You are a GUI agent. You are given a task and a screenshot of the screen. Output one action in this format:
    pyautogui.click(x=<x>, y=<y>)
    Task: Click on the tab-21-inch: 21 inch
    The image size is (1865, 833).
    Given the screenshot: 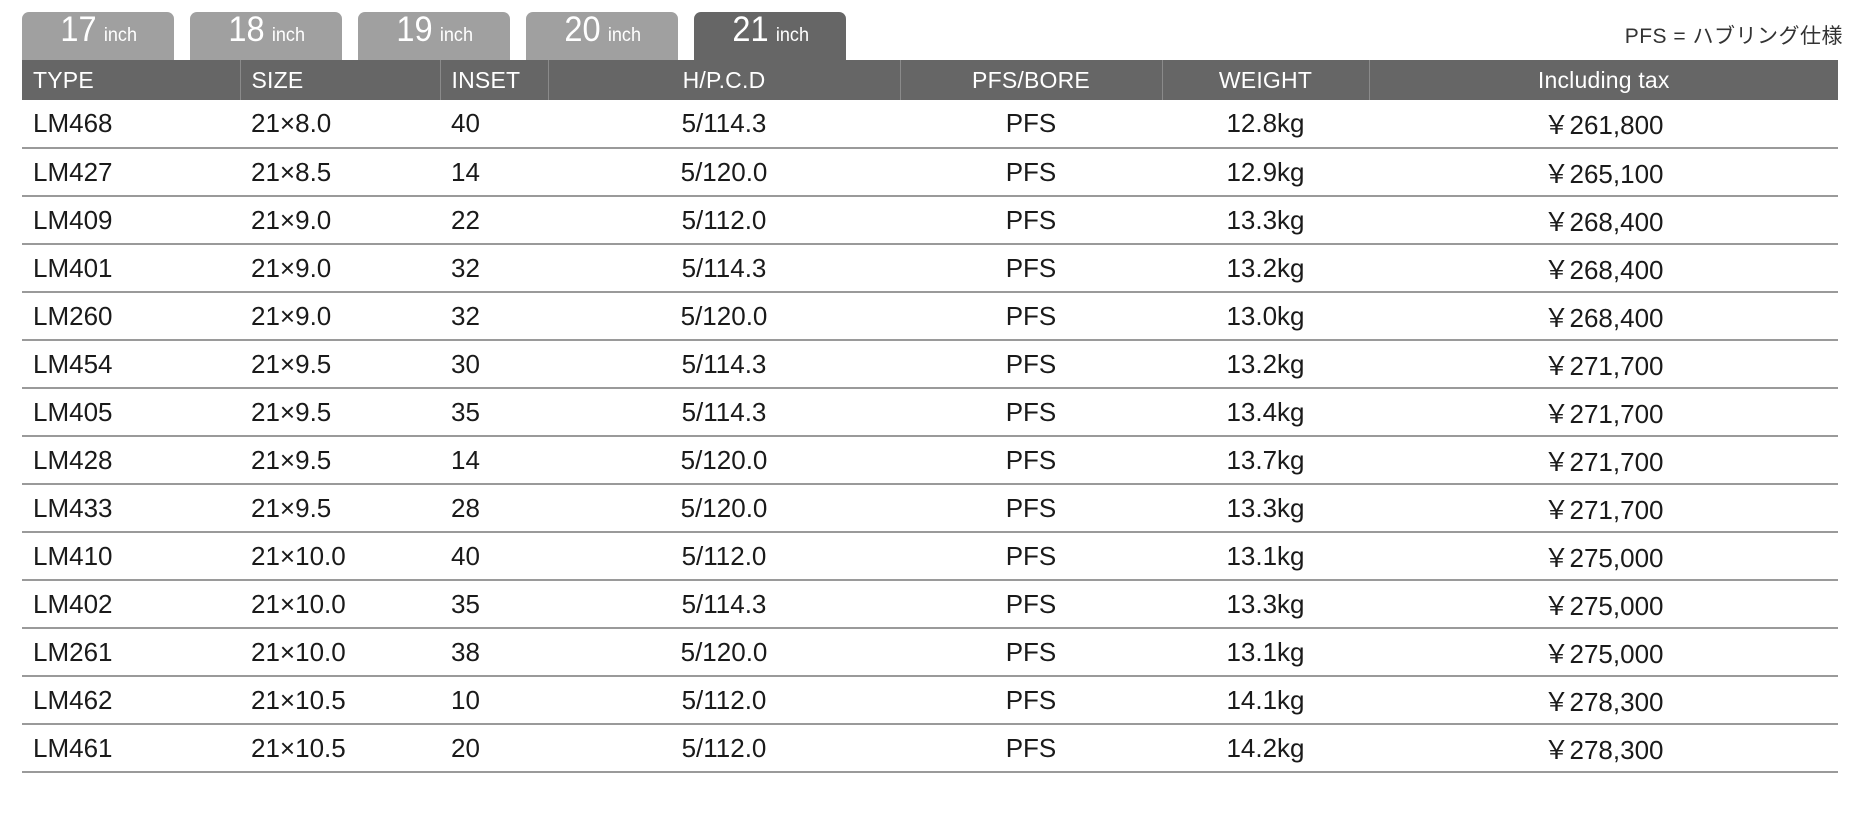 What is the action you would take?
    pyautogui.click(x=770, y=36)
    